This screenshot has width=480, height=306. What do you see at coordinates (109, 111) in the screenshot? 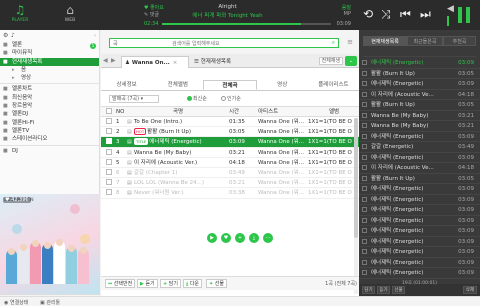
I see `select-all-checkbox` at bounding box center [109, 111].